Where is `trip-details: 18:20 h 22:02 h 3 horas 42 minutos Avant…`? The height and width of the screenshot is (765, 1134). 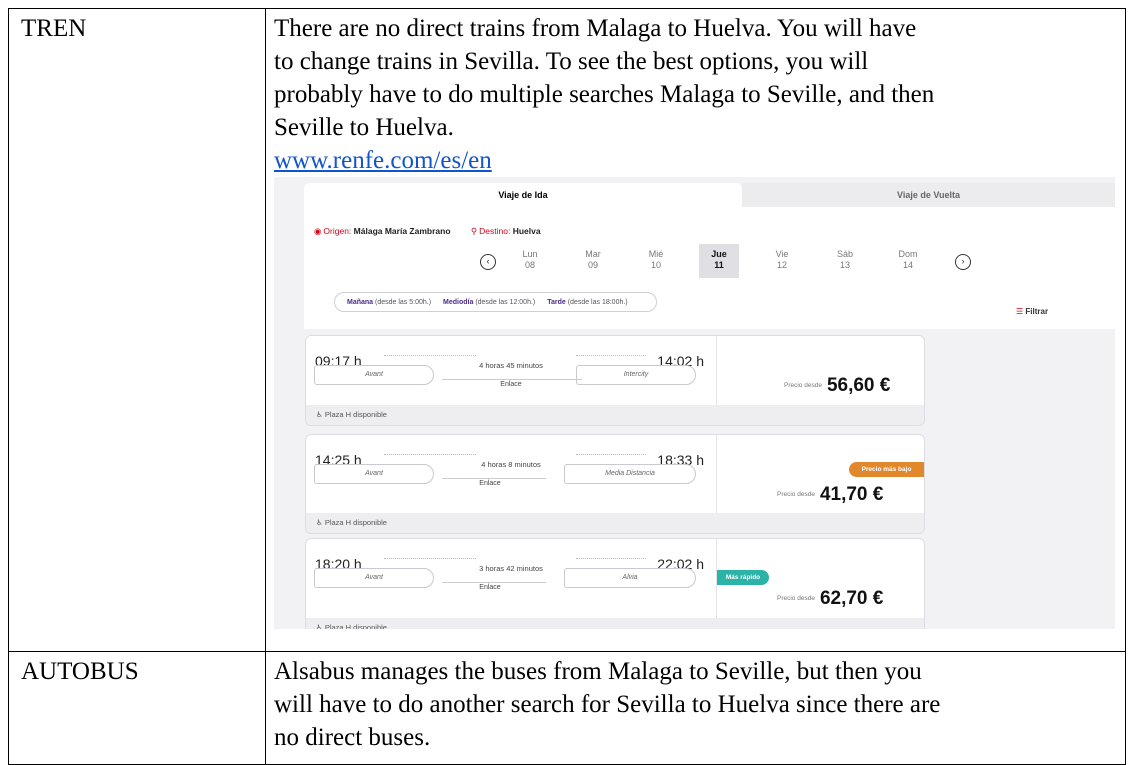 trip-details: 18:20 h 22:02 h 3 horas 42 minutos Avant… is located at coordinates (511, 584).